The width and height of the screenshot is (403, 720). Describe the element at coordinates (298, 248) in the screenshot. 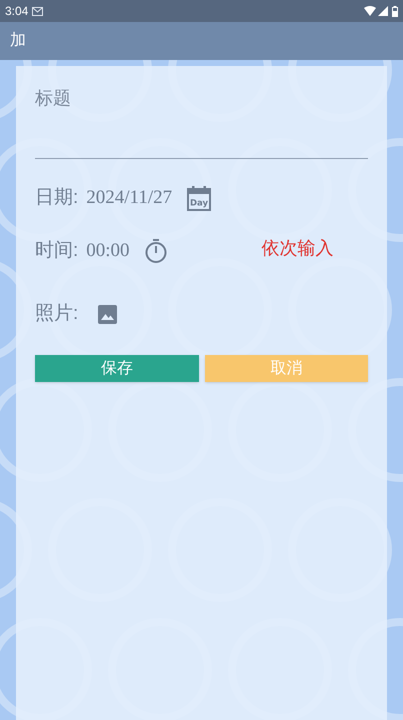

I see `hint-text: 依次输入` at that location.